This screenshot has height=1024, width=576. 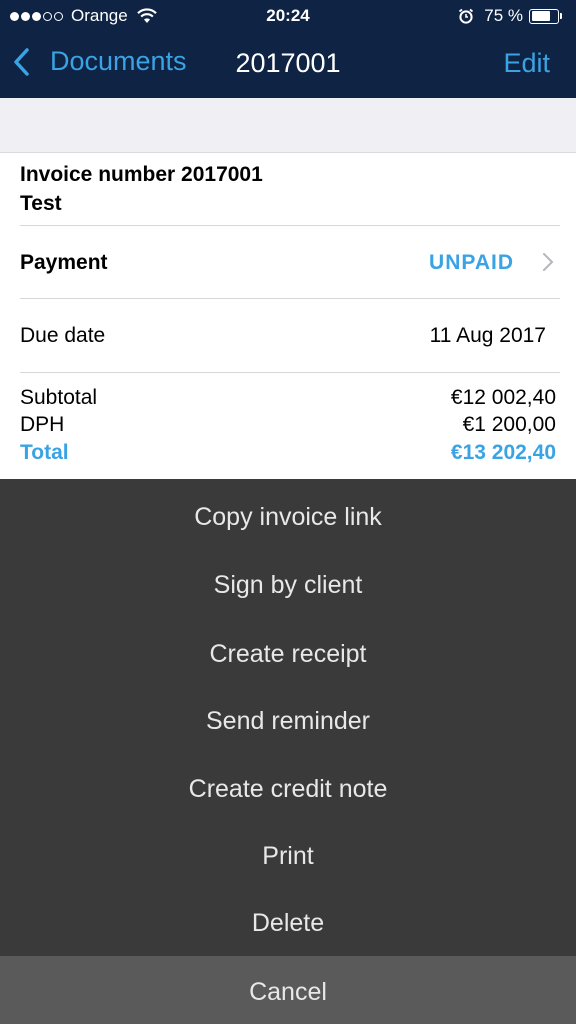 What do you see at coordinates (41, 203) in the screenshot?
I see `invoice-client: Test` at bounding box center [41, 203].